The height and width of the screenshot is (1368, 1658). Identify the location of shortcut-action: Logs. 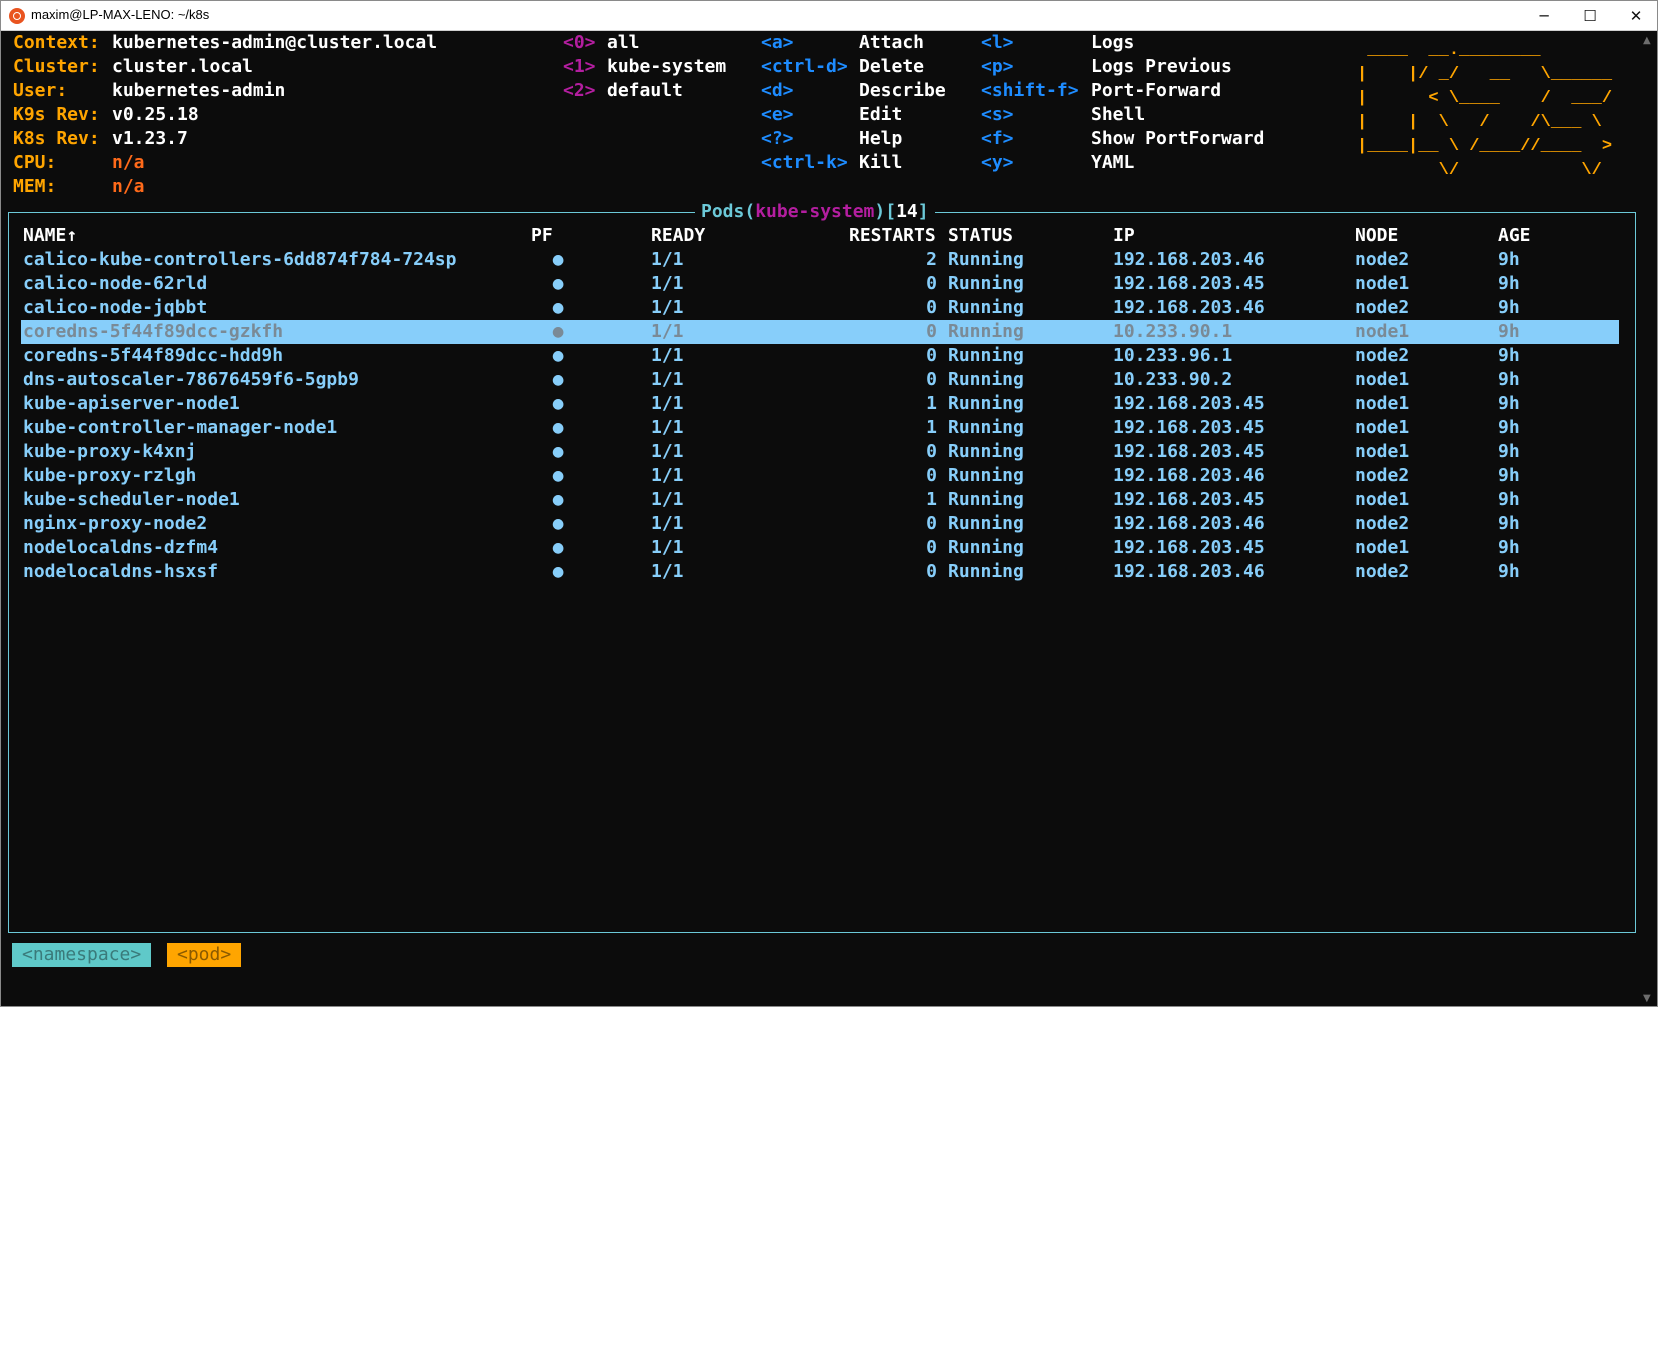
(1112, 43).